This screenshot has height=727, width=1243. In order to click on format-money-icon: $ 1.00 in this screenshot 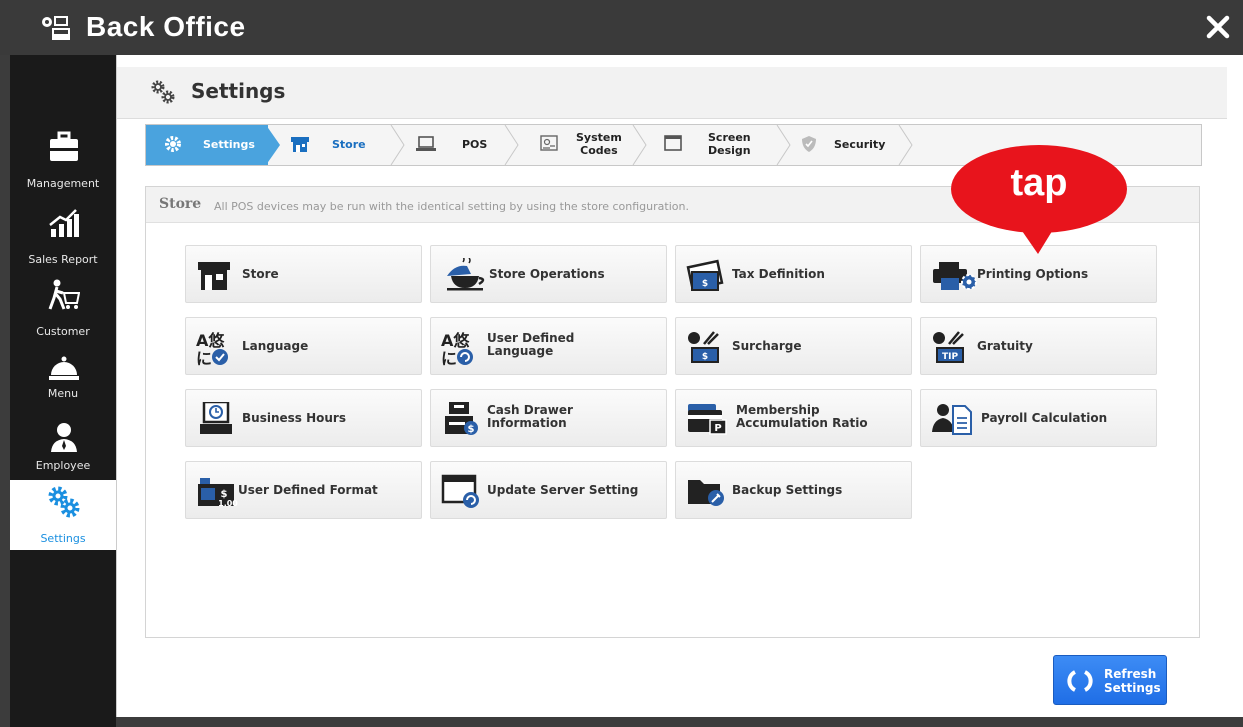, I will do `click(218, 493)`.